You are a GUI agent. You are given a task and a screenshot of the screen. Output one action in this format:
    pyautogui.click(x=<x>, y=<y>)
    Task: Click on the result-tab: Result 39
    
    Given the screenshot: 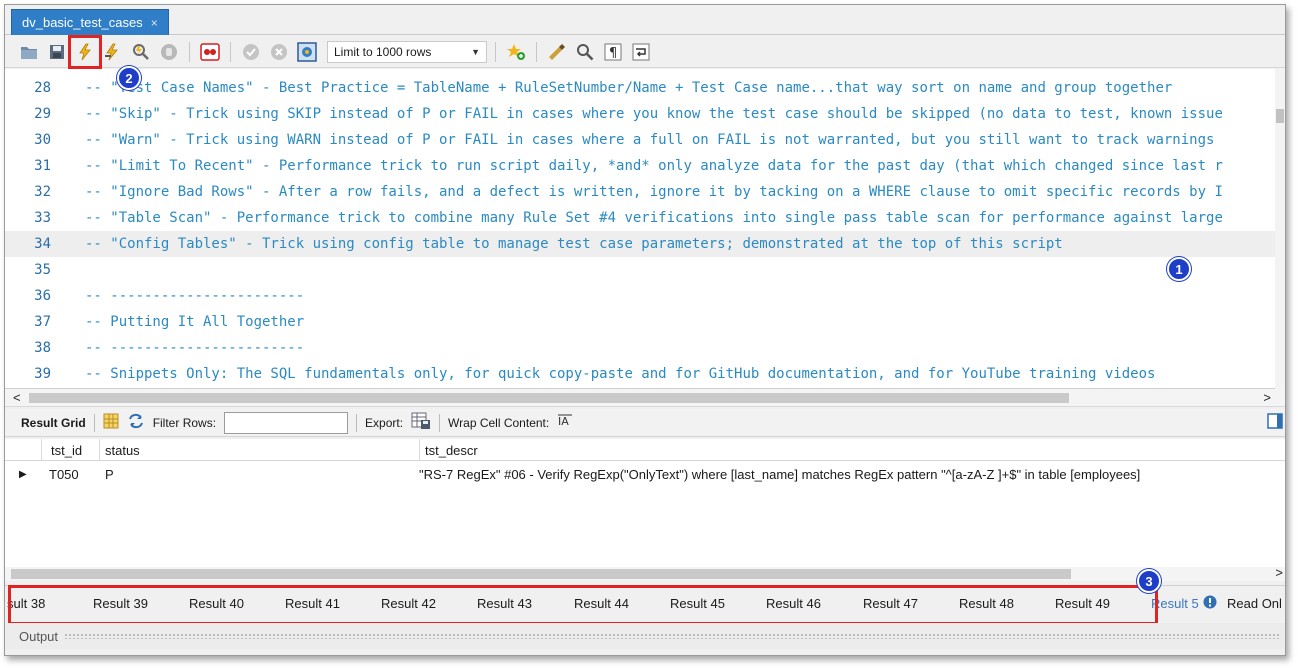 What is the action you would take?
    pyautogui.click(x=120, y=603)
    